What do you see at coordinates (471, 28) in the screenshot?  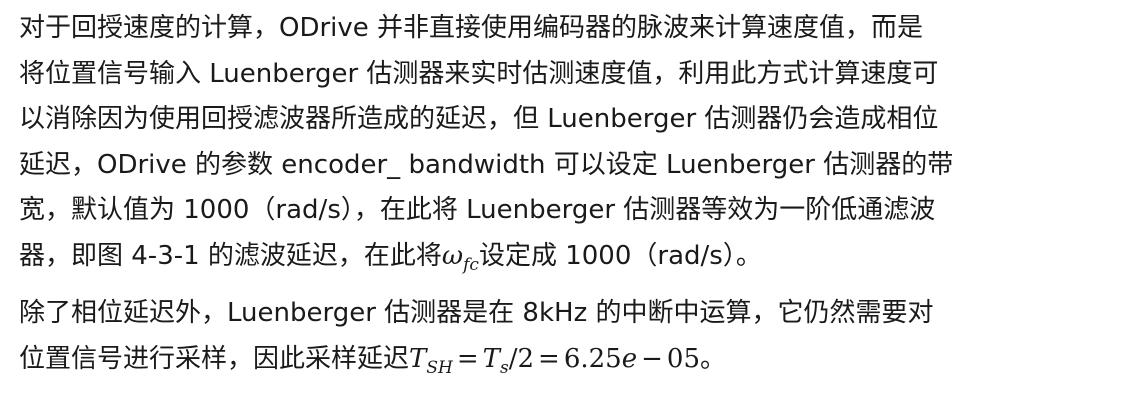 I see `text-line: 对于回授速度的计算，ODrive 并非直接使用编码器的脉波来计算速度值，而是` at bounding box center [471, 28].